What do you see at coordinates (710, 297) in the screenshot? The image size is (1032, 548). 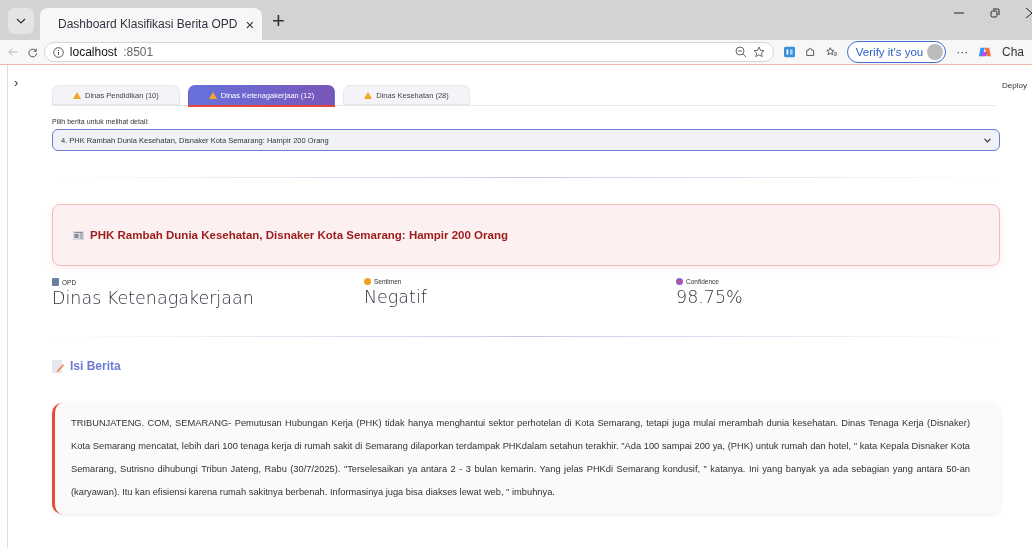 I see `metric-value: 98.75%` at bounding box center [710, 297].